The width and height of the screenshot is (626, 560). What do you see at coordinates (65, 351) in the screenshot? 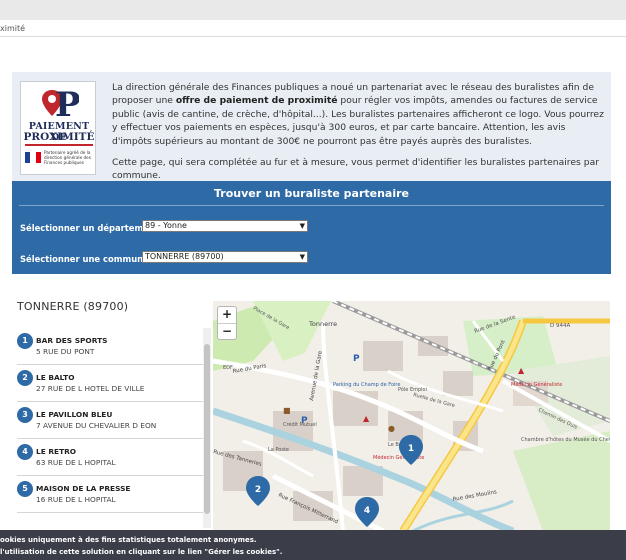
I see `result-address: 5 RUE DU PONT` at bounding box center [65, 351].